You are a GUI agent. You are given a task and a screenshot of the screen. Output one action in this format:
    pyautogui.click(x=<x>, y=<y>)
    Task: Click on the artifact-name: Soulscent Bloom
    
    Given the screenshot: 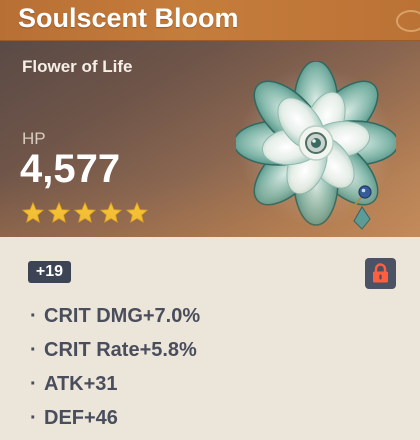 What is the action you would take?
    pyautogui.click(x=128, y=18)
    